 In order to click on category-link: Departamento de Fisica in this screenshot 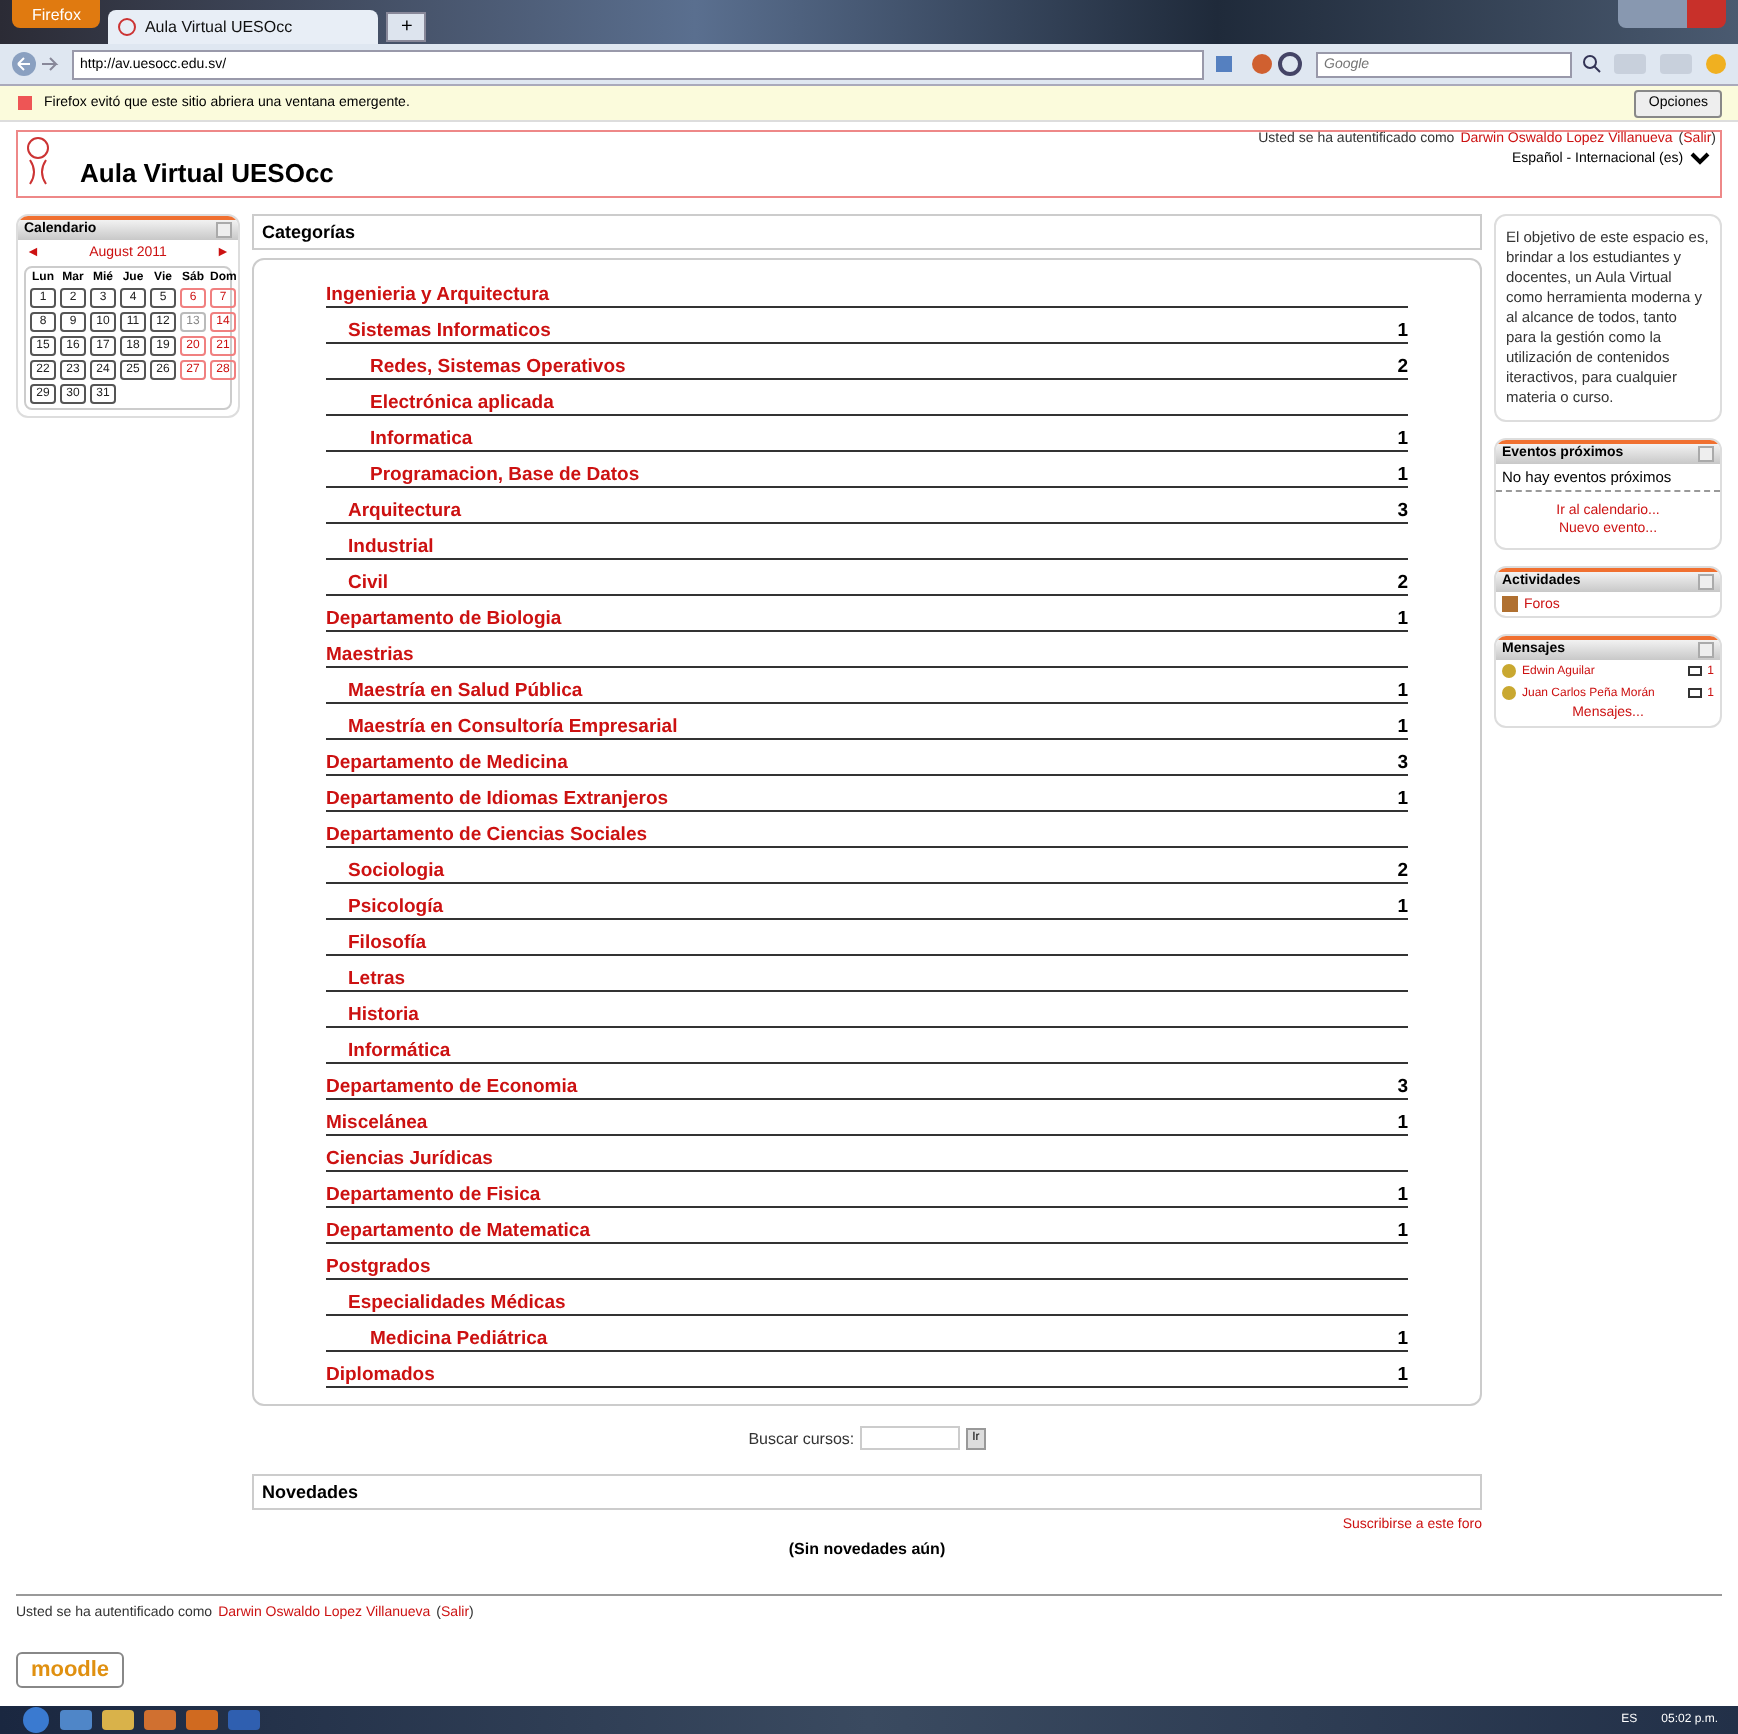, I will do `click(433, 1195)`.